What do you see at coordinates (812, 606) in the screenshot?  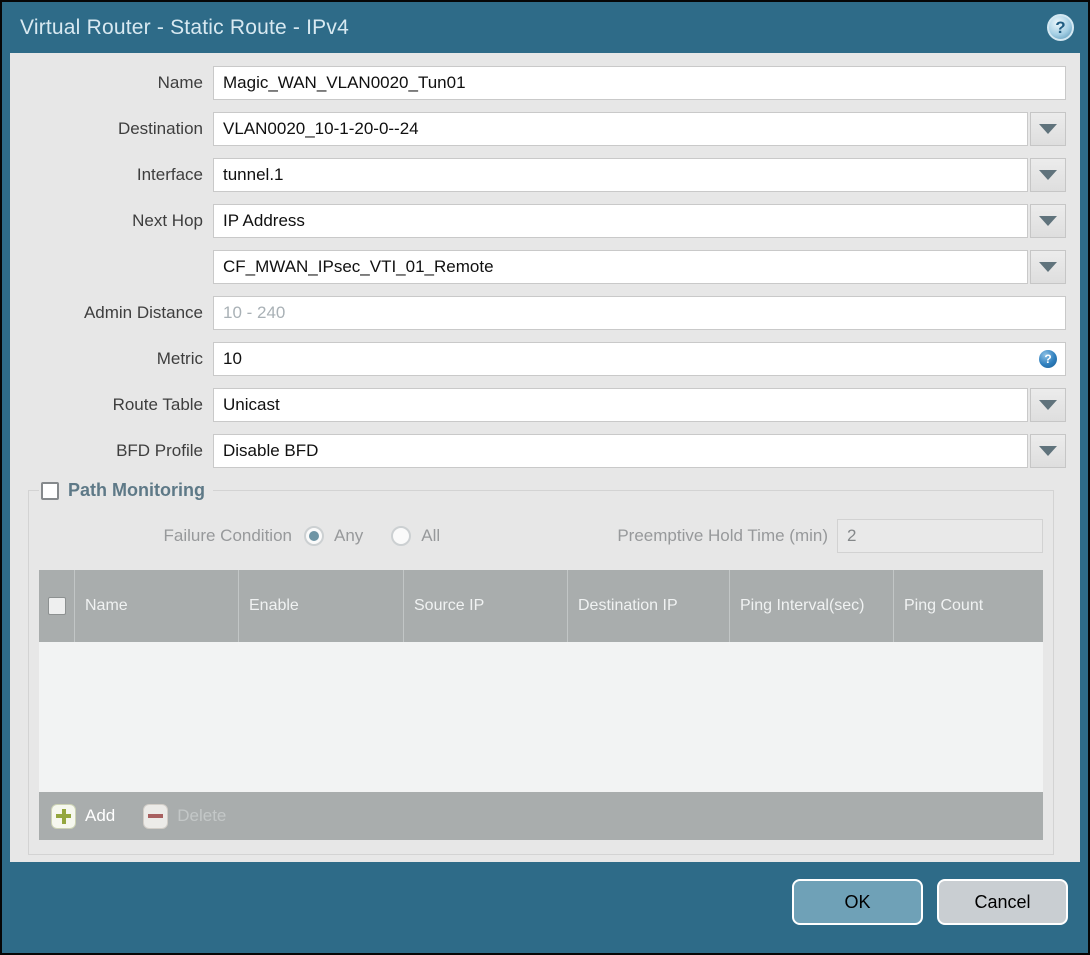 I see `column-header-ping-interval: Ping Interval(sec)` at bounding box center [812, 606].